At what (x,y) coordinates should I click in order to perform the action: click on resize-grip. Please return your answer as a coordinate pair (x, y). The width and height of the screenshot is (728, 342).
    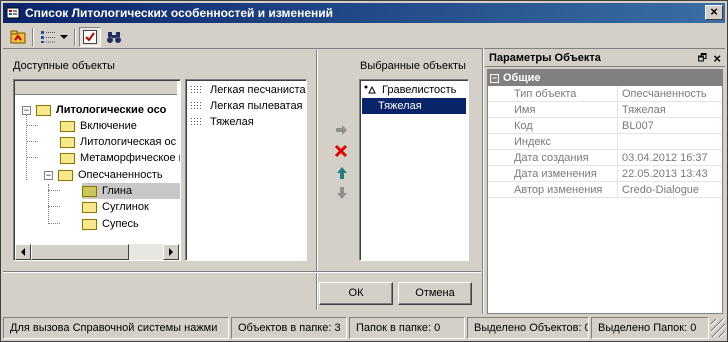
    Looking at the image, I should click on (718, 328).